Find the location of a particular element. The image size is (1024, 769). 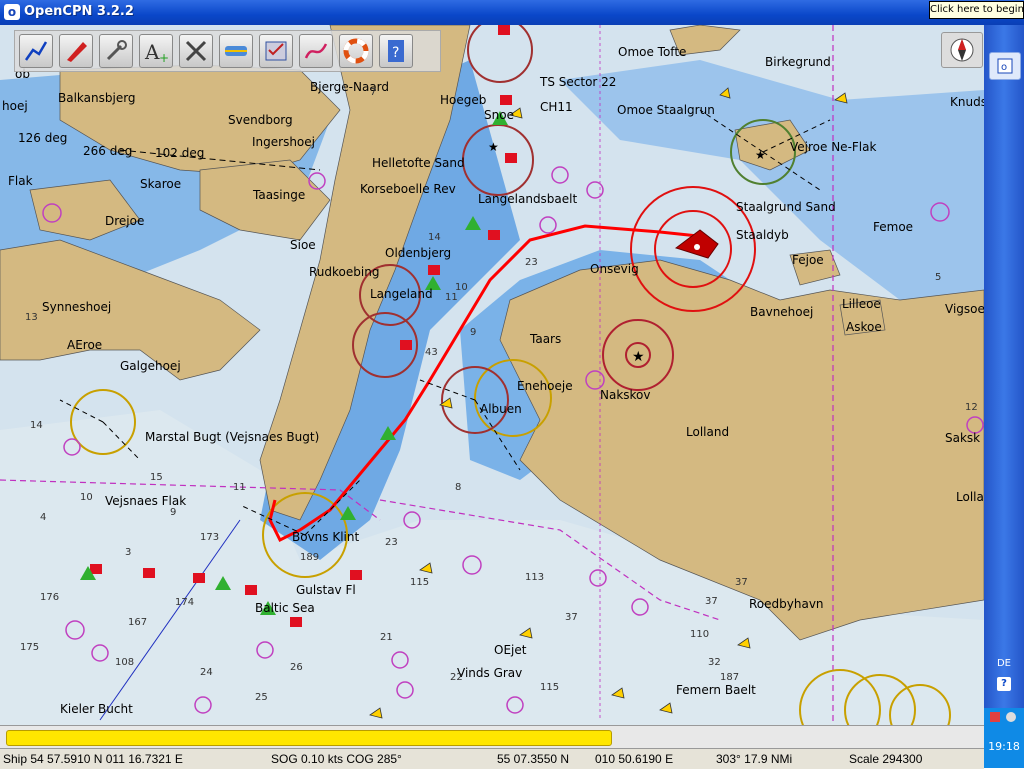

checklist-button is located at coordinates (276, 51).